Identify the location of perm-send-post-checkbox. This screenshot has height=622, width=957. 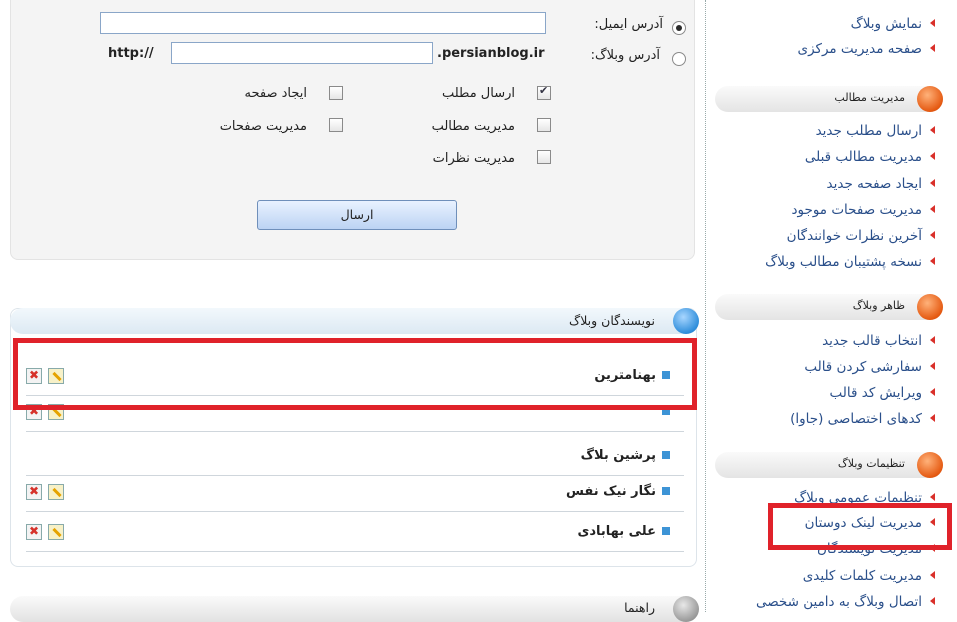
(544, 92).